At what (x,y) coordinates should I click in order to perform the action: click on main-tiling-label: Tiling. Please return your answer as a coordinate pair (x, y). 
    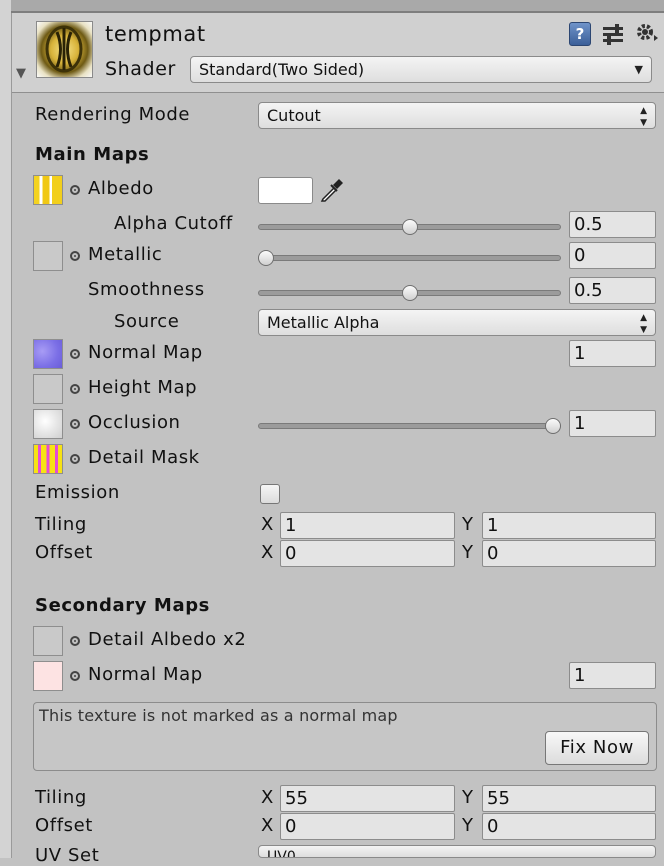
    Looking at the image, I should click on (61, 524).